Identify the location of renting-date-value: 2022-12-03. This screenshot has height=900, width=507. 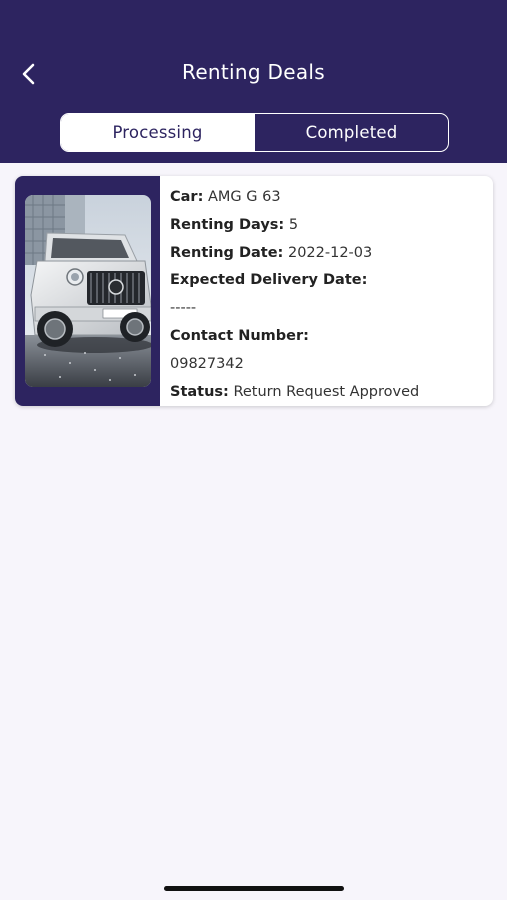
(330, 252).